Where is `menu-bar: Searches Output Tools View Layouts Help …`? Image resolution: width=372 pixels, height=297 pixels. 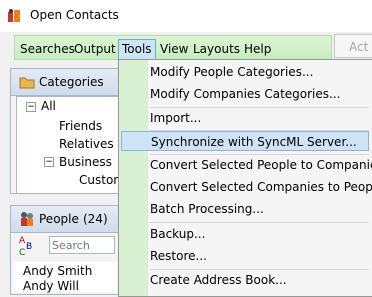 menu-bar: Searches Output Tools View Layouts Help … is located at coordinates (186, 46).